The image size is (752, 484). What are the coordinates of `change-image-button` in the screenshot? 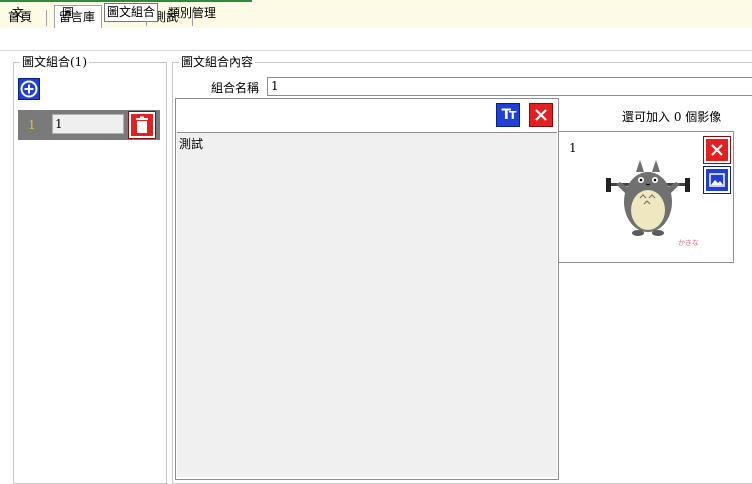 It's located at (717, 180).